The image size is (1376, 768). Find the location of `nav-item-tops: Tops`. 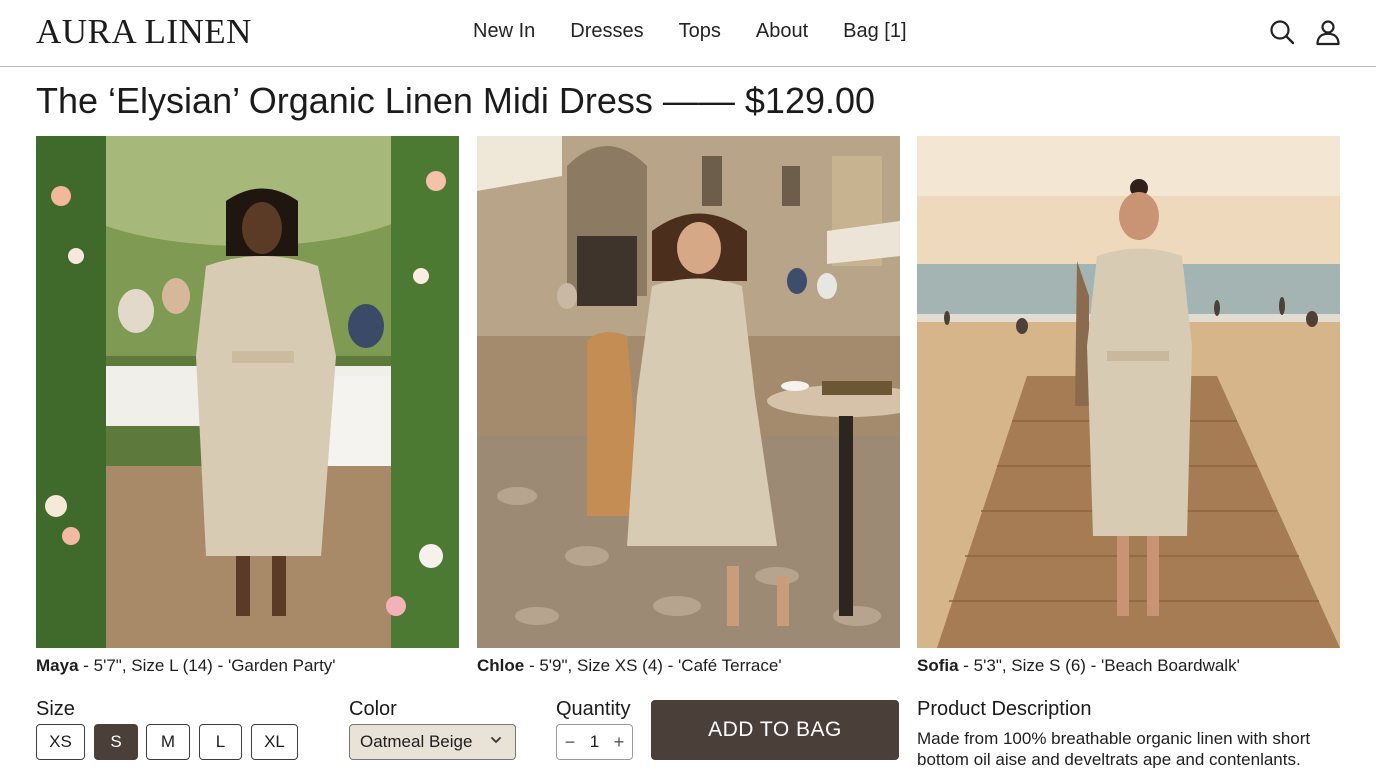

nav-item-tops: Tops is located at coordinates (700, 31).